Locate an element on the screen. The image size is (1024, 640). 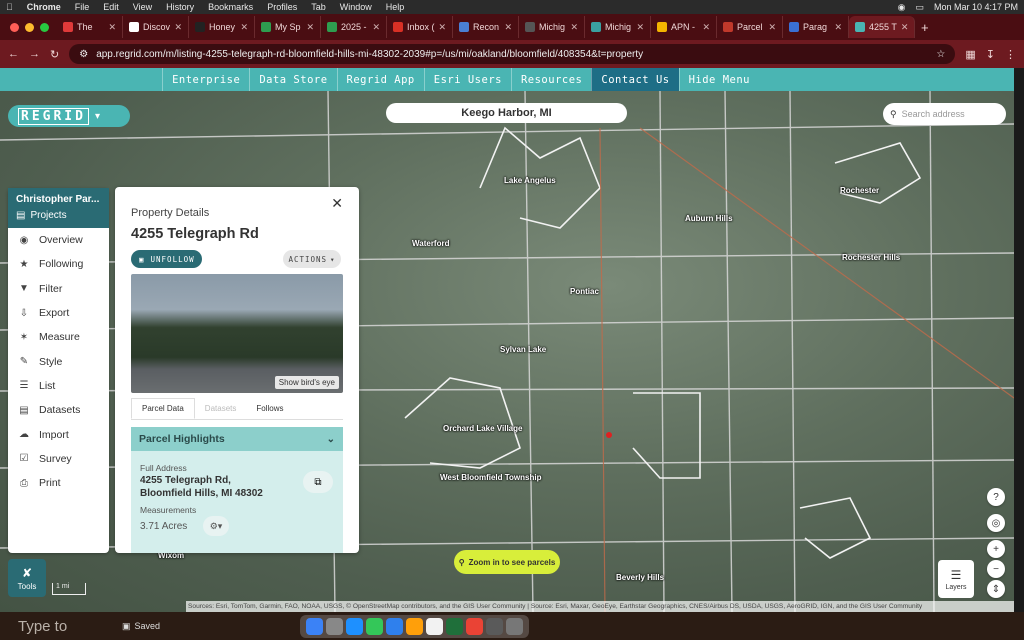
browser-tab: Inbox ( ✕ is located at coordinates (420, 27).